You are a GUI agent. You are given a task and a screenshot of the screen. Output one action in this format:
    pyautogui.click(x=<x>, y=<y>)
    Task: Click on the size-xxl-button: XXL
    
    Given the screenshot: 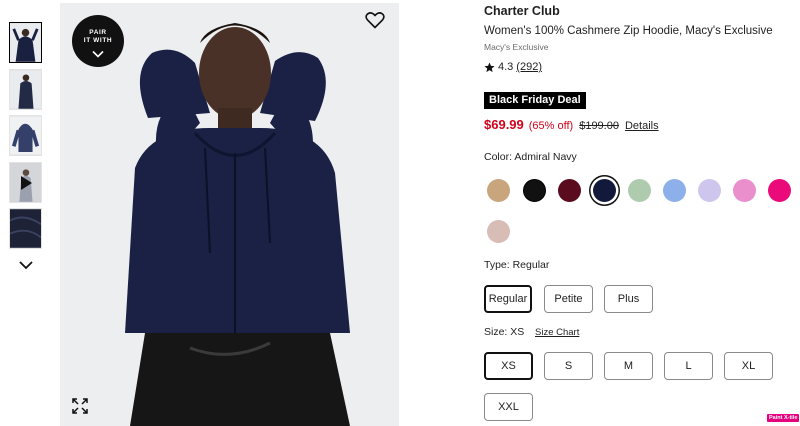 What is the action you would take?
    pyautogui.click(x=508, y=407)
    